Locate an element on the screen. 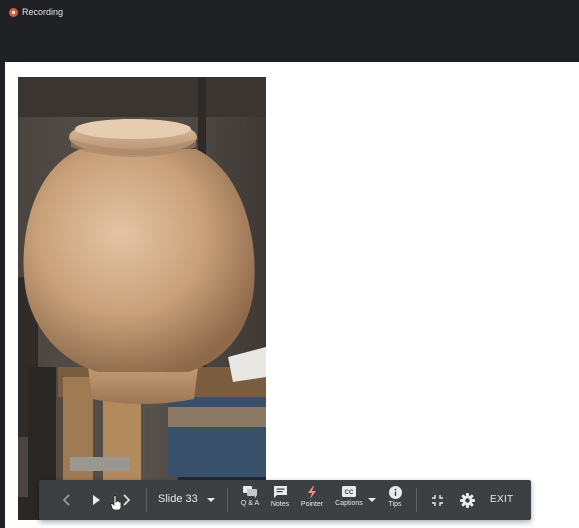 The width and height of the screenshot is (579, 528). exit-fullscreen-button is located at coordinates (437, 500).